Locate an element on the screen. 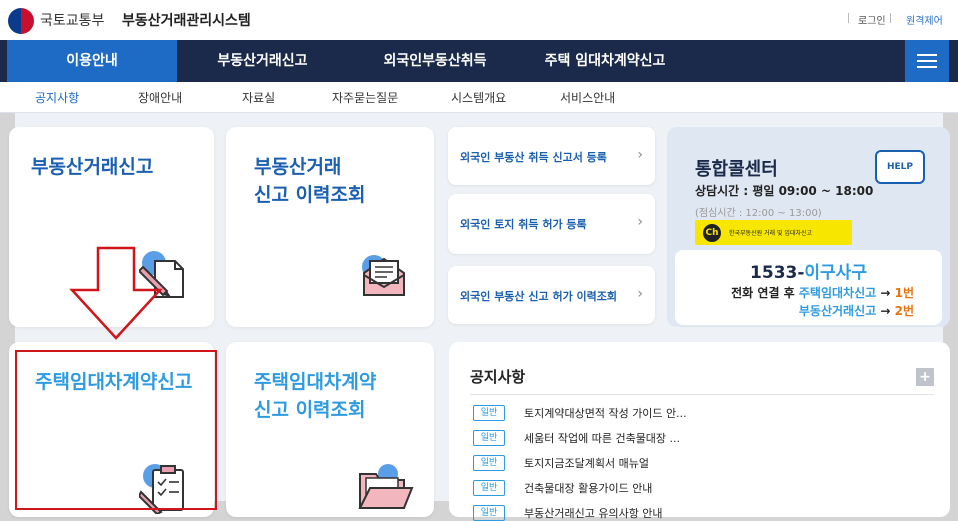  foreign-link-permit-history: 외국인 부동산 신고 허가 이력조회 › is located at coordinates (551, 295).